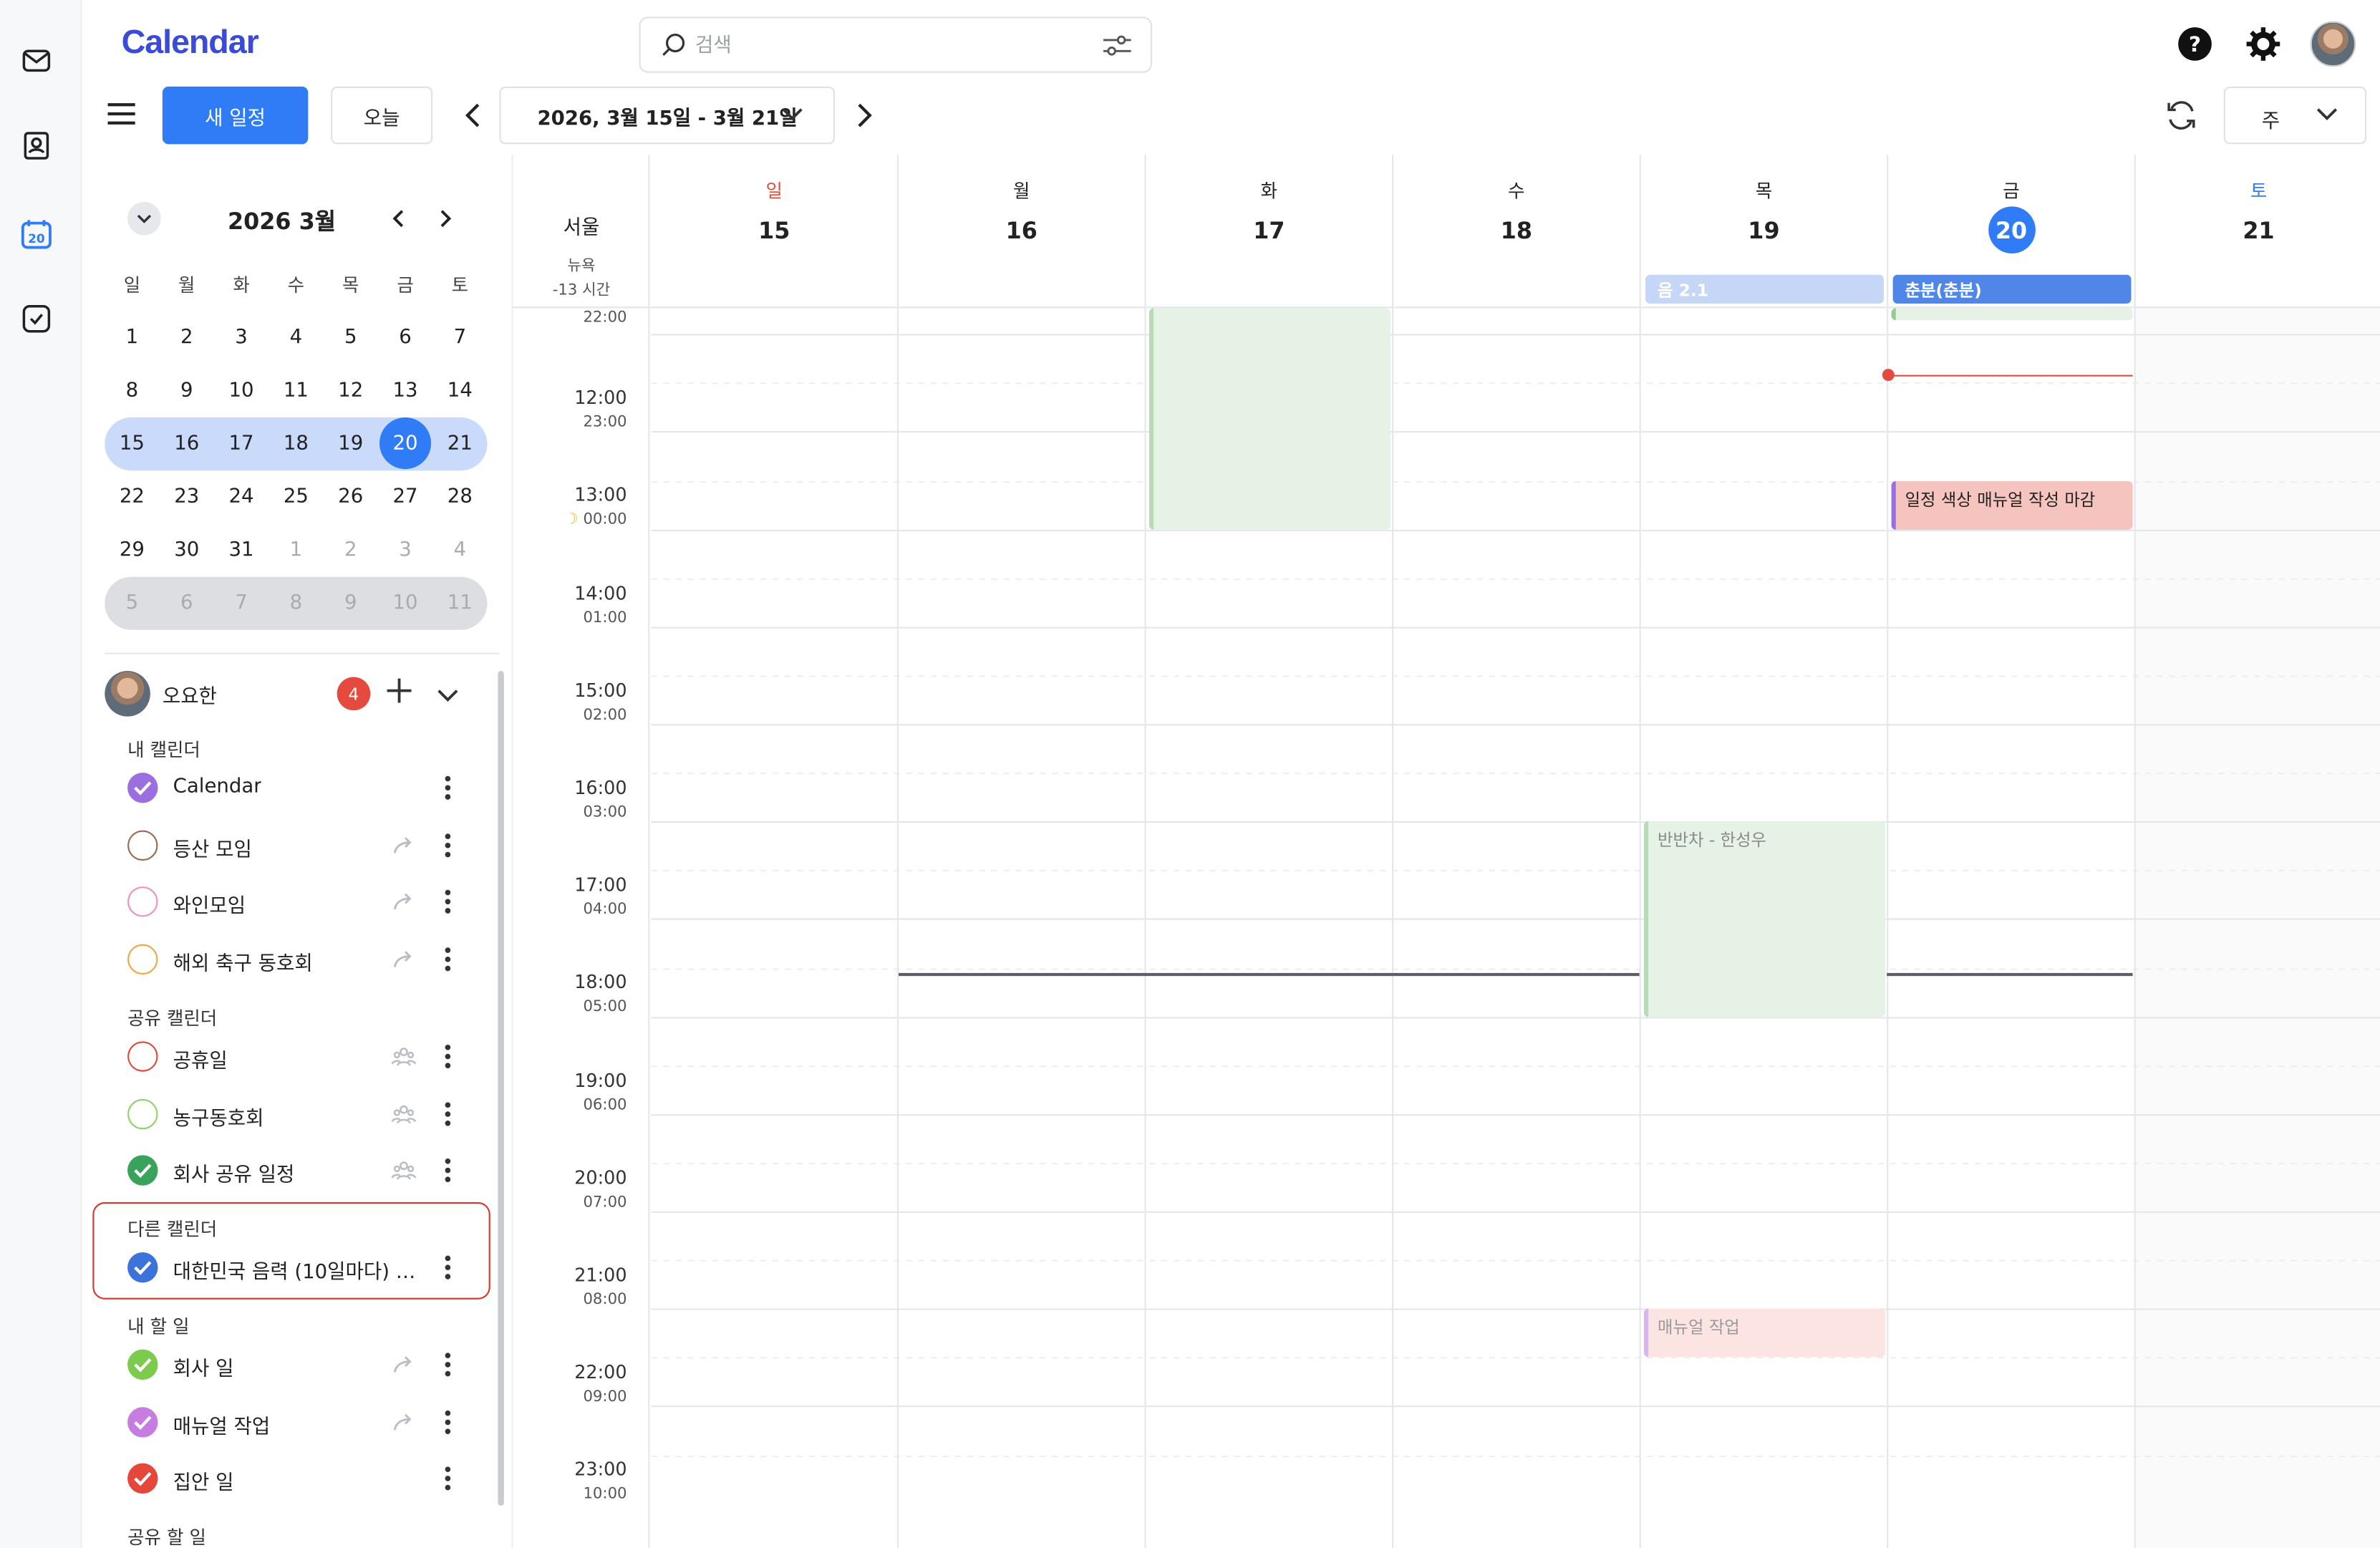 The image size is (2380, 1548). Describe the element at coordinates (1517, 231) in the screenshot. I see `day-header: 수 18` at that location.